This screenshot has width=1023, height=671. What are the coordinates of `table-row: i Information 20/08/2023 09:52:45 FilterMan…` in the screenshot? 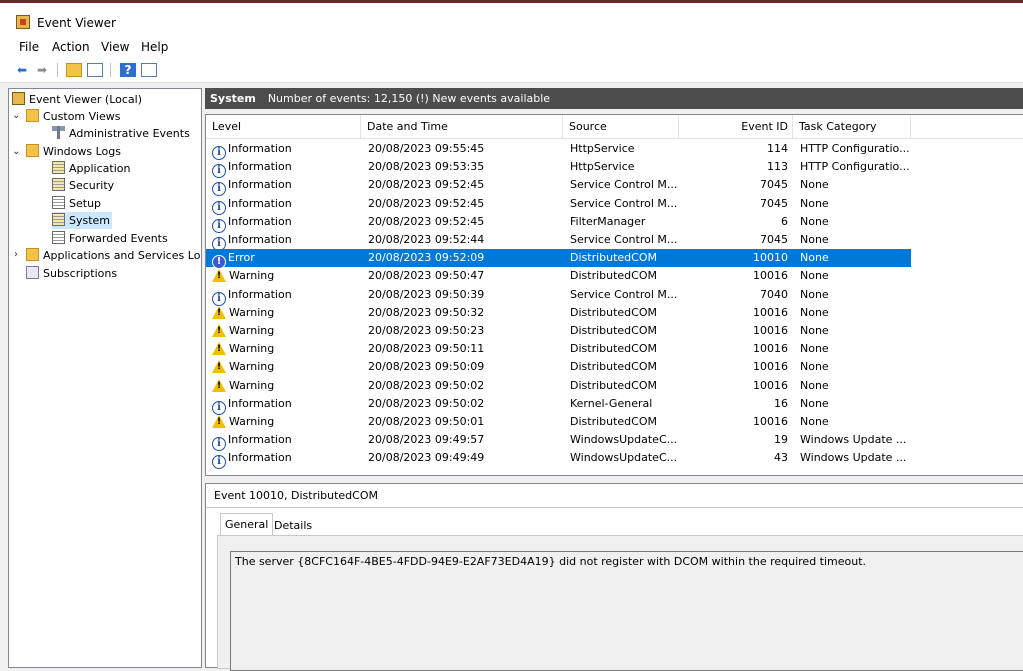 It's located at (558, 223).